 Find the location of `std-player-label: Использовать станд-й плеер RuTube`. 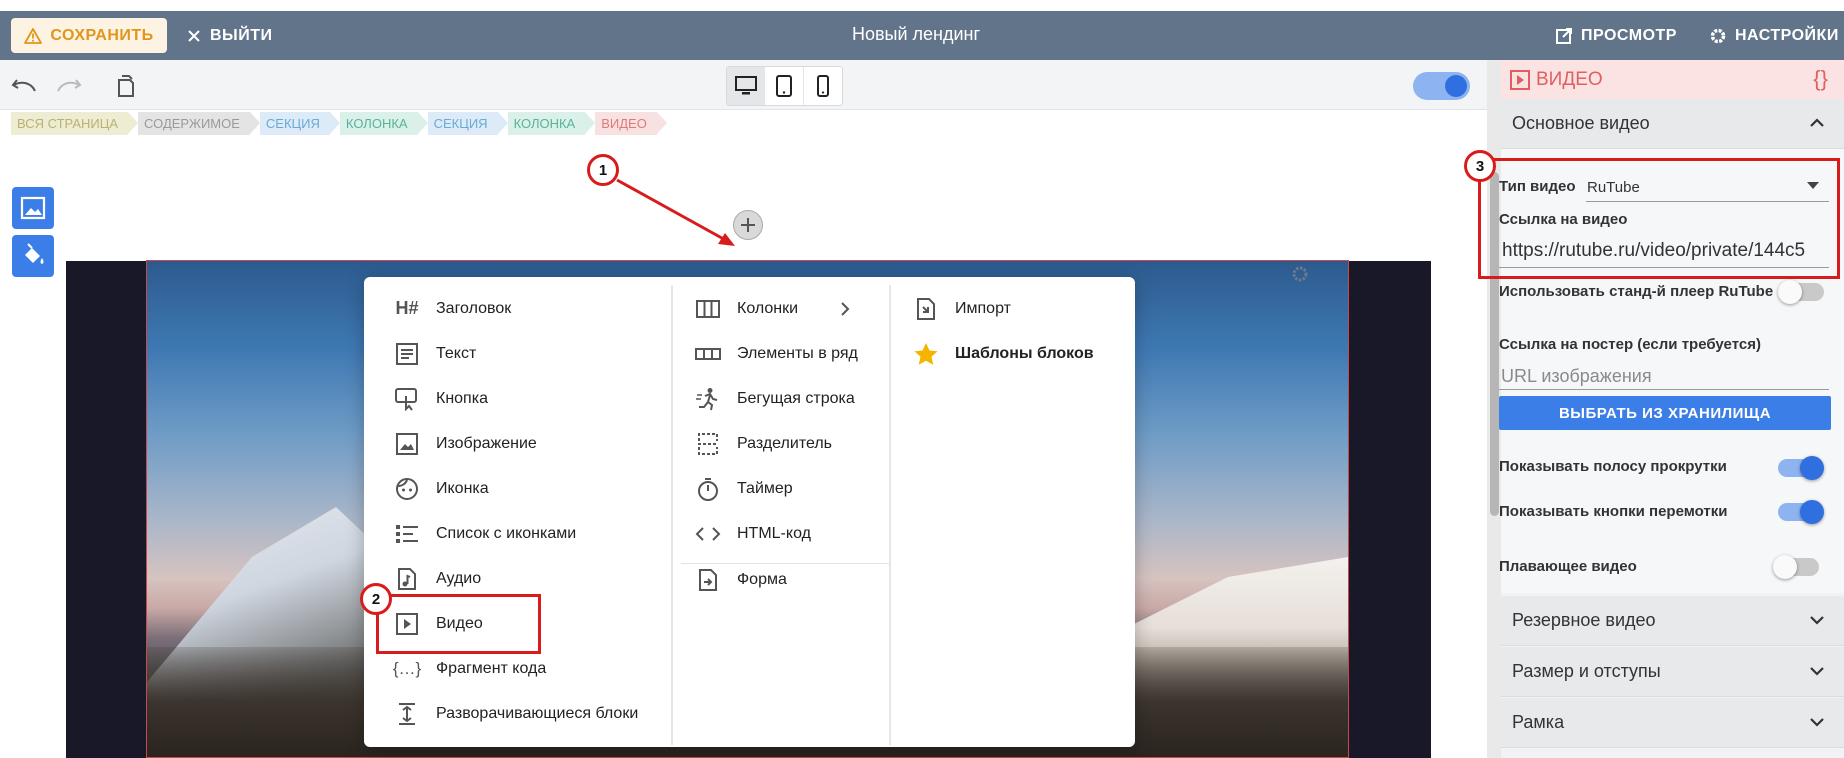

std-player-label: Использовать станд-й плеер RuTube is located at coordinates (1636, 291).